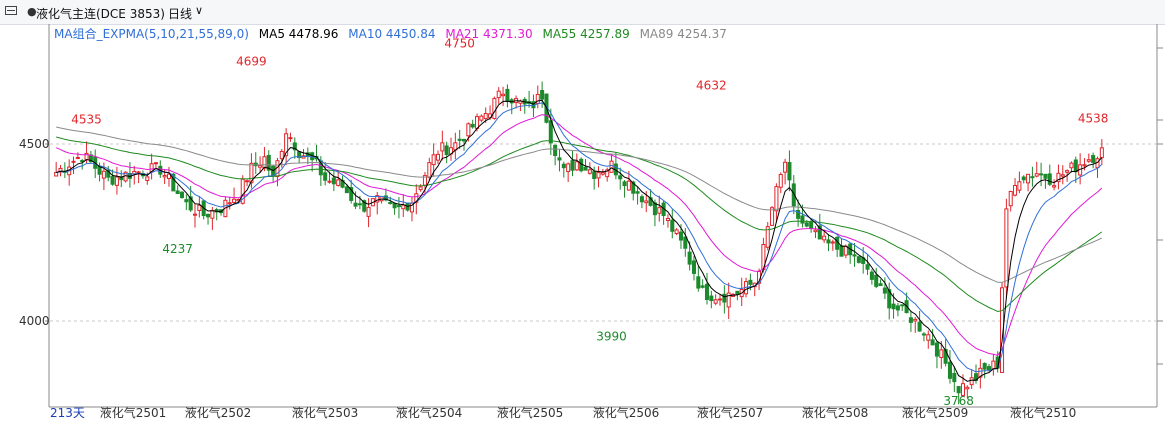  Describe the element at coordinates (1093, 119) in the screenshot. I see `extreme-label: 4538` at that location.